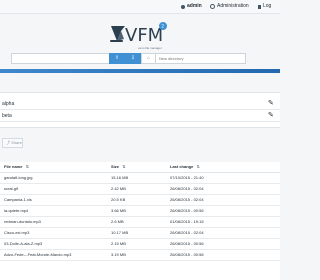 This screenshot has width=320, height=280. What do you see at coordinates (22, 221) in the screenshot?
I see `file-name-cell: redman-duntalo.mp3` at bounding box center [22, 221].